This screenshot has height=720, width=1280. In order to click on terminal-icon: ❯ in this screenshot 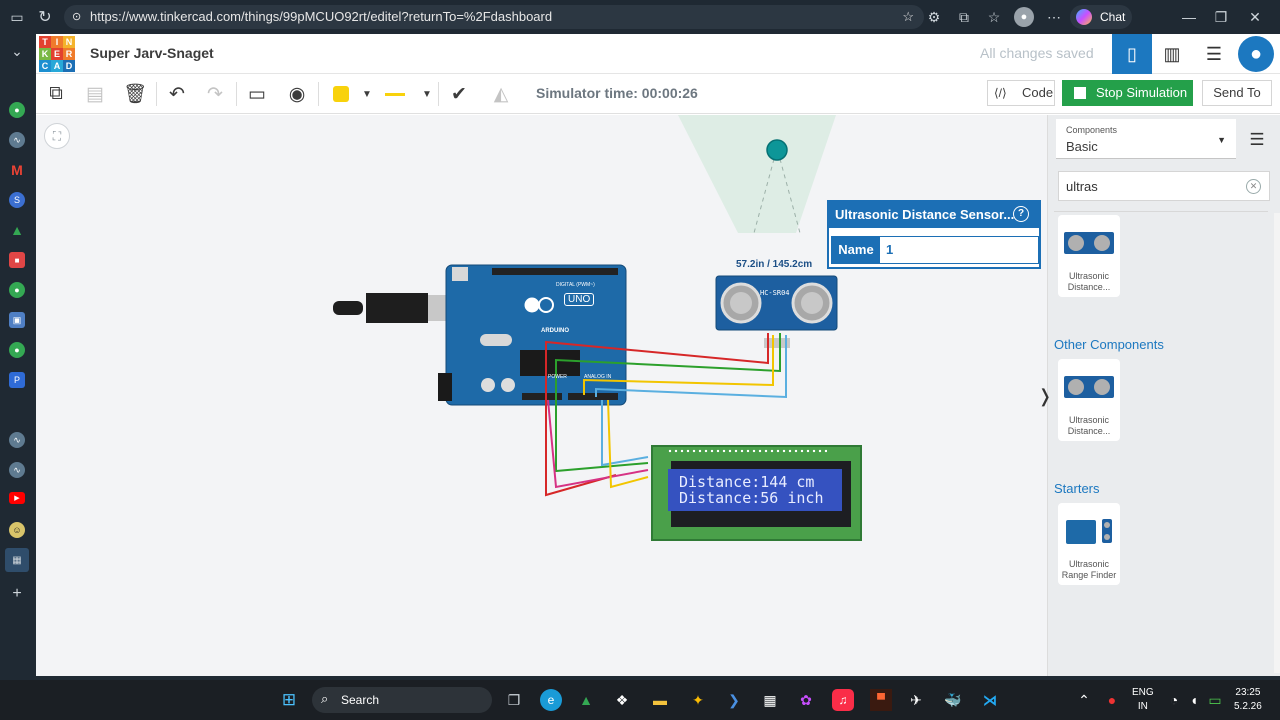, I will do `click(734, 700)`.